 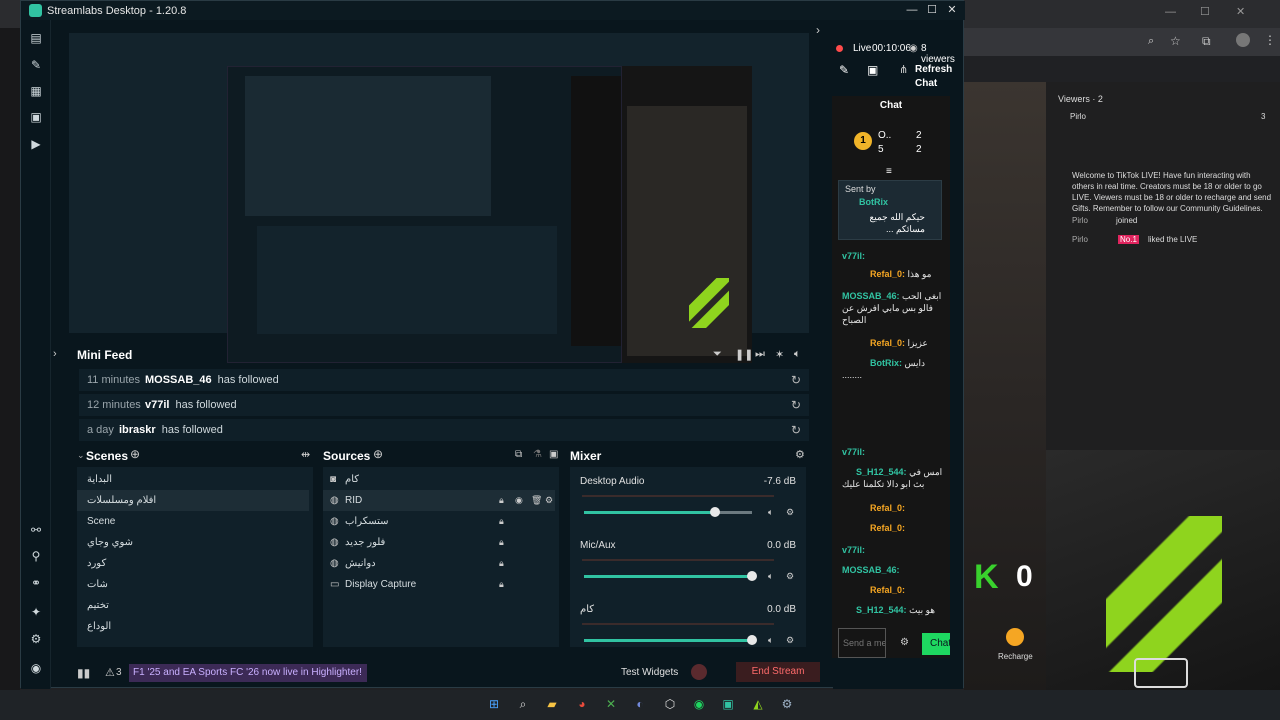 What do you see at coordinates (779, 354) in the screenshot?
I see `mute-alerts-icon: ✶` at bounding box center [779, 354].